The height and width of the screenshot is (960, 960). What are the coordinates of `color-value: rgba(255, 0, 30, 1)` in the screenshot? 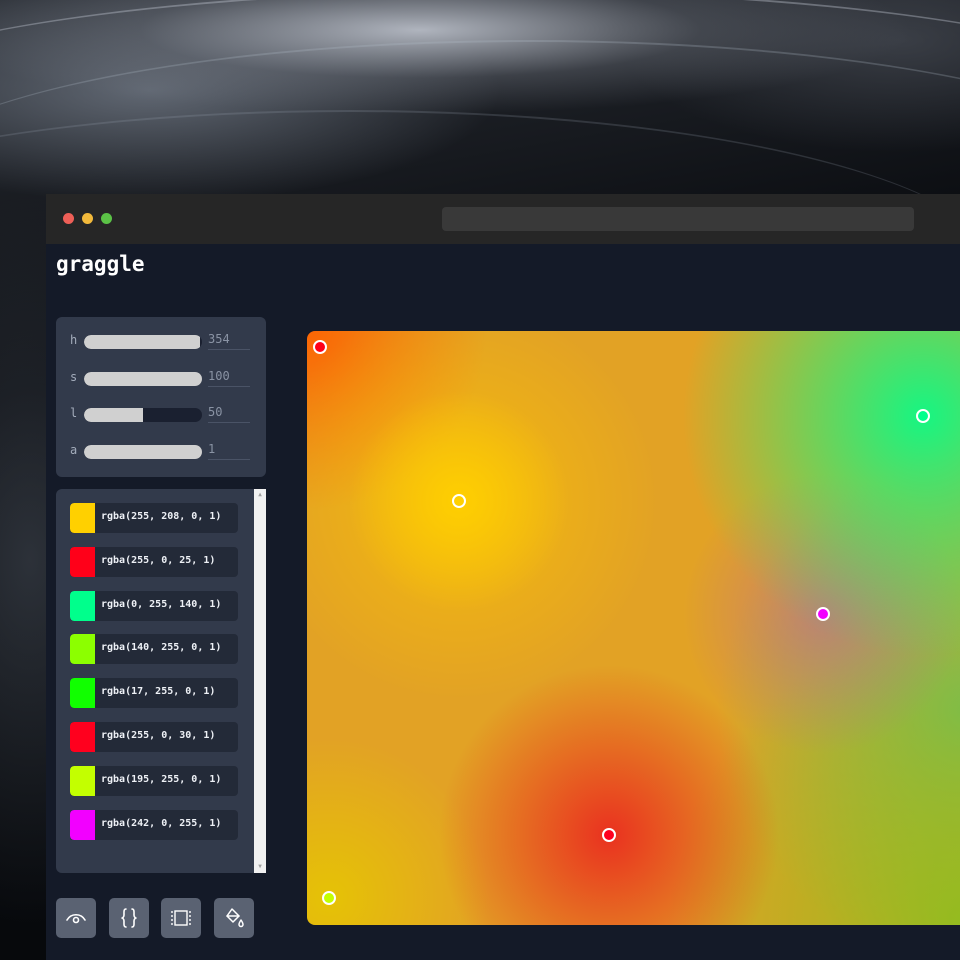 It's located at (158, 735).